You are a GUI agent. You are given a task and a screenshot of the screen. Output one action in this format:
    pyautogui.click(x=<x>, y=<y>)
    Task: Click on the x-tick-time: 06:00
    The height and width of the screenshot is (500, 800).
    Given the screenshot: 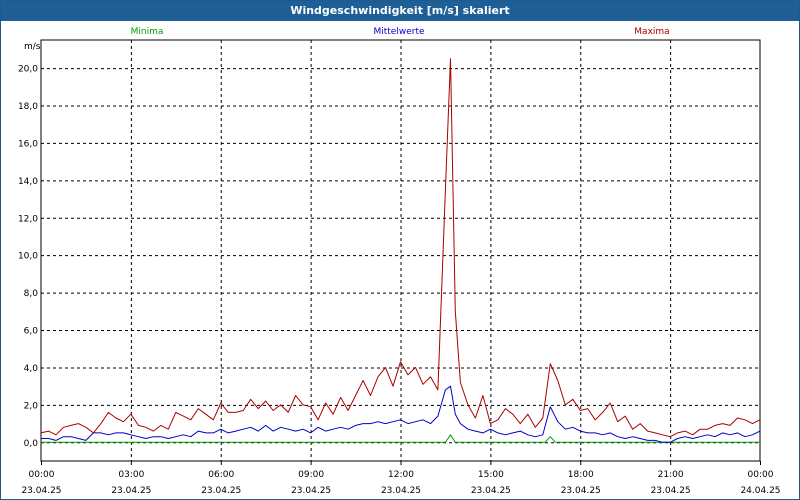 What is the action you would take?
    pyautogui.click(x=221, y=475)
    